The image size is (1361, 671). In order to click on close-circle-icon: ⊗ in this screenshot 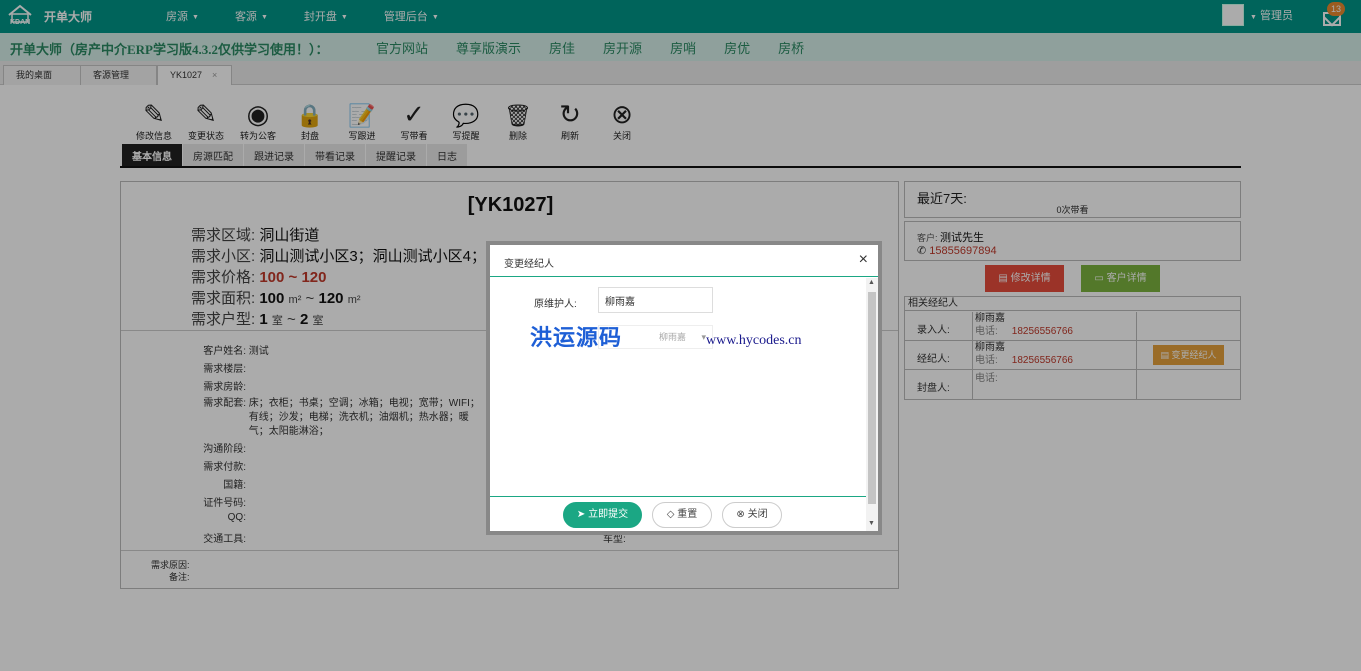, I will do `click(740, 514)`.